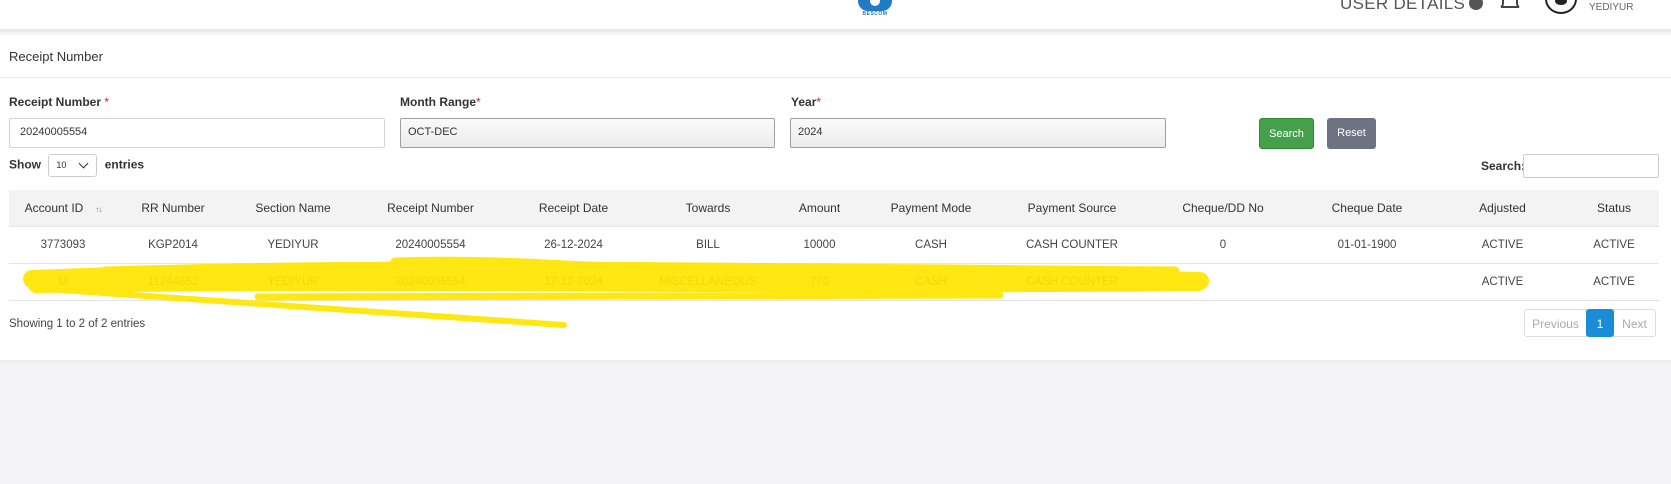 The height and width of the screenshot is (484, 1671). What do you see at coordinates (430, 208) in the screenshot?
I see `col-receipt-number: Receipt Number` at bounding box center [430, 208].